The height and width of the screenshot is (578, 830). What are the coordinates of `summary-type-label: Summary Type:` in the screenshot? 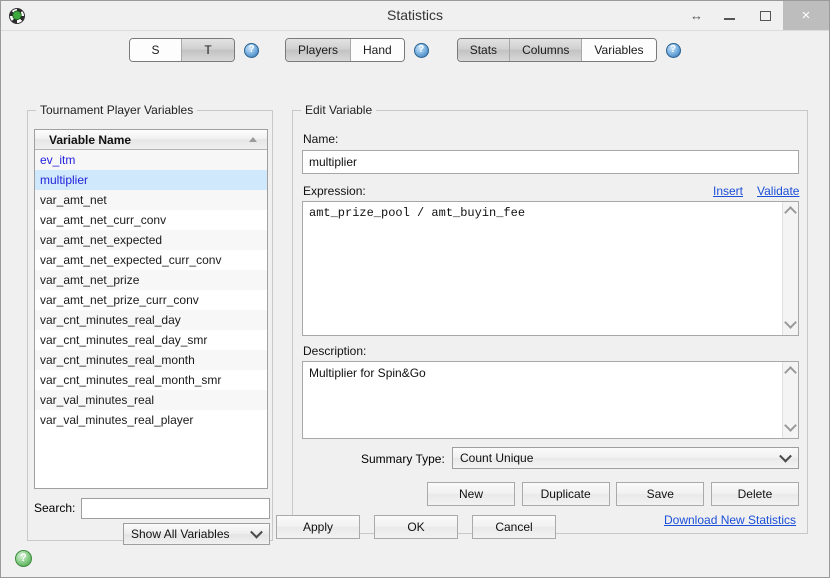 It's located at (403, 459).